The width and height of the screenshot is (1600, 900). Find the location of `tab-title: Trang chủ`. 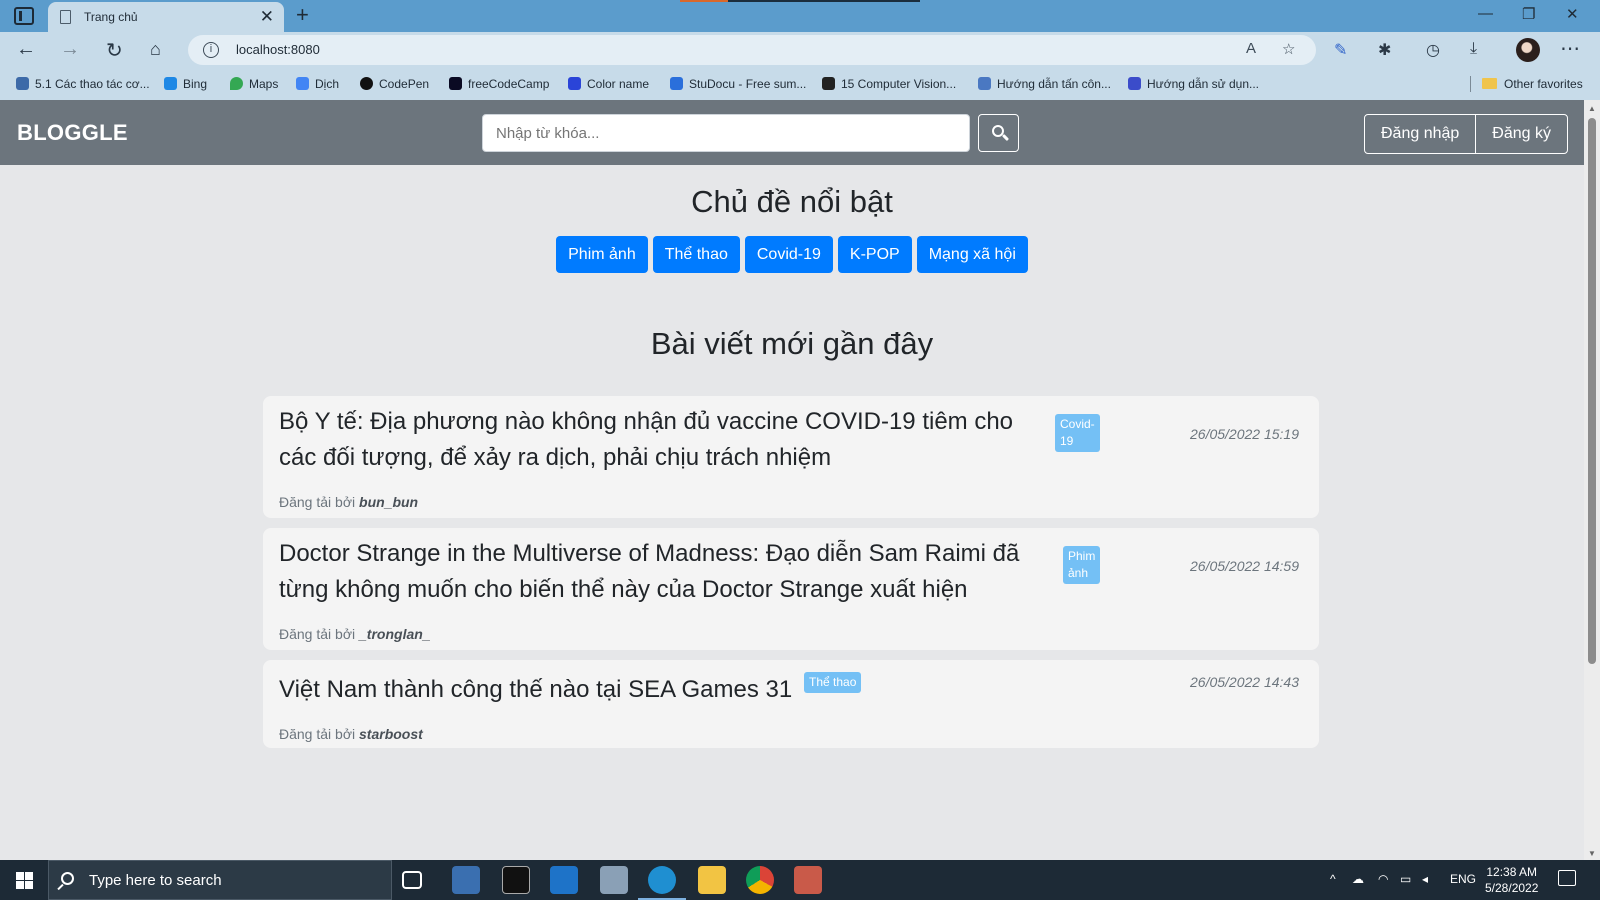

tab-title: Trang chủ is located at coordinates (111, 17).